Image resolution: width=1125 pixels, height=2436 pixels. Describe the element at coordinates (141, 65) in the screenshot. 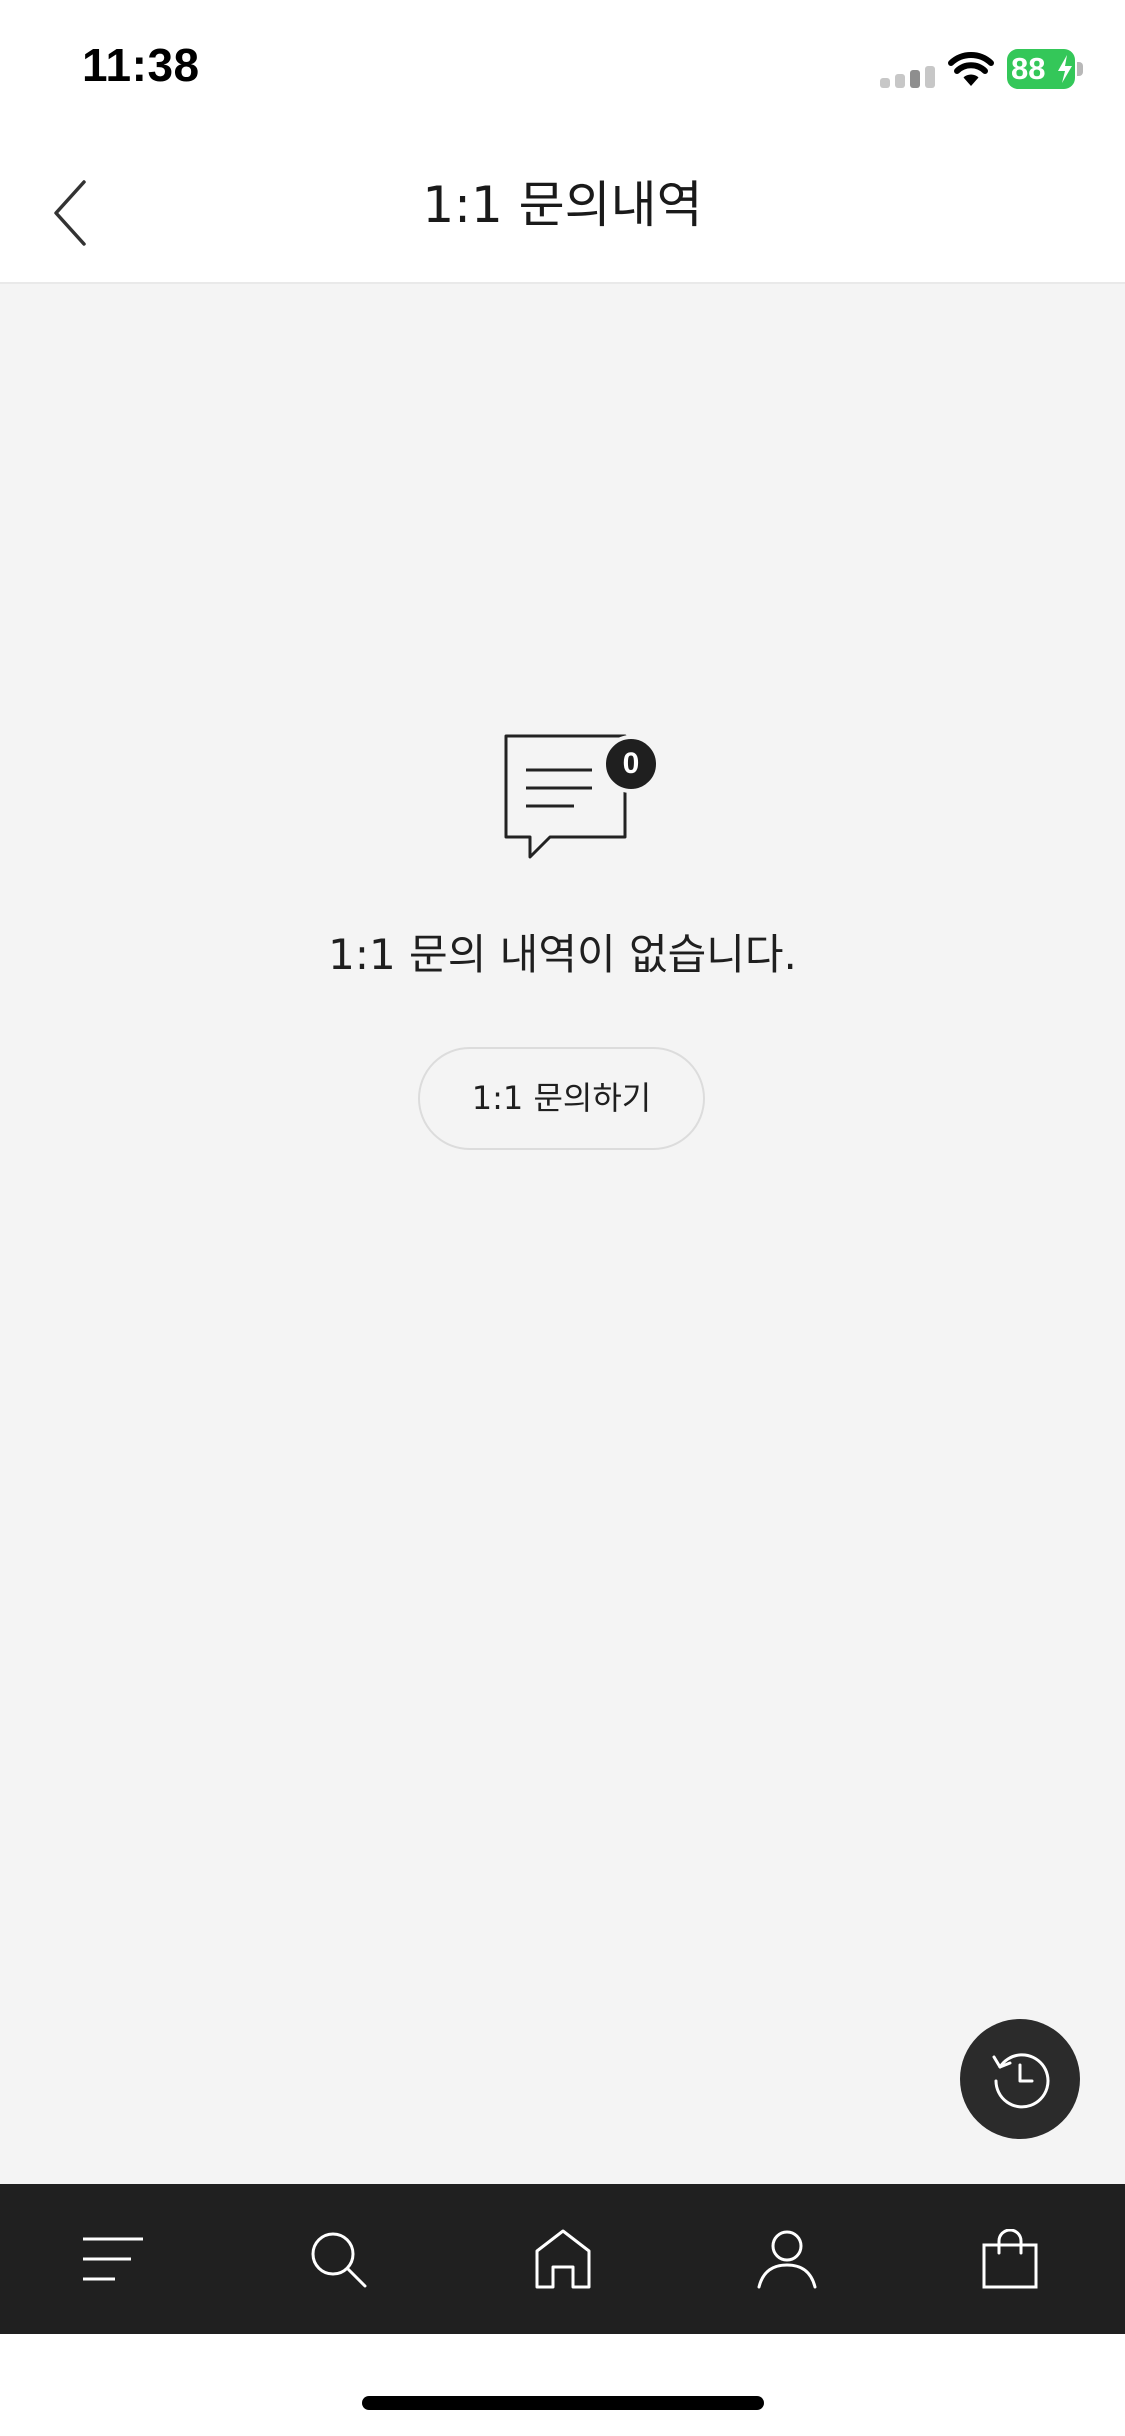

I see `status-time: 11:38` at that location.